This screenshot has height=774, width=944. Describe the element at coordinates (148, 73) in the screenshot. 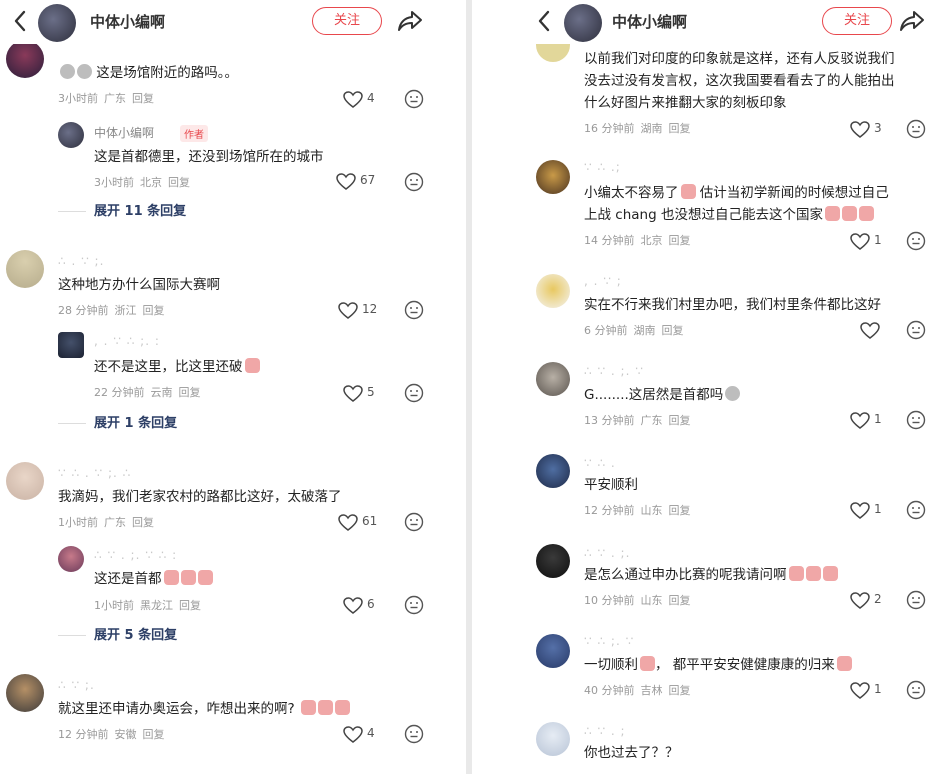

I see `comment-text: 这是场馆附近的路吗。。` at that location.